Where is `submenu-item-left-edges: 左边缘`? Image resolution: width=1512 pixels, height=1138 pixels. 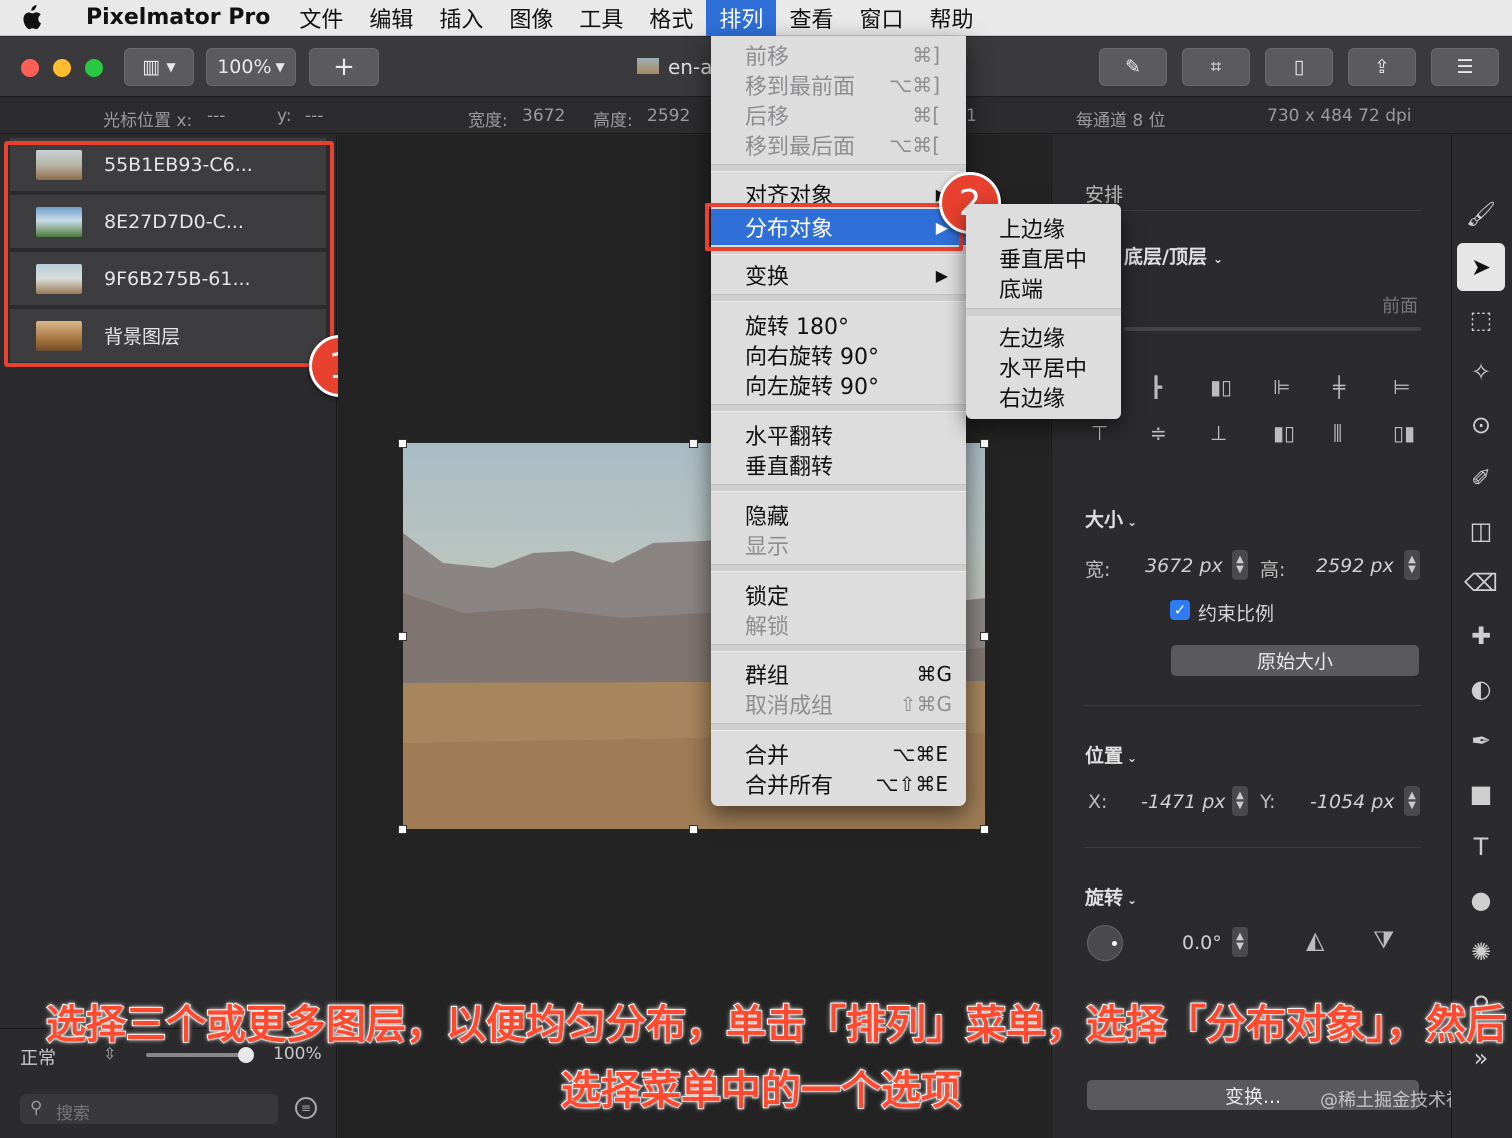
submenu-item-left-edges: 左边缘 is located at coordinates (1032, 337).